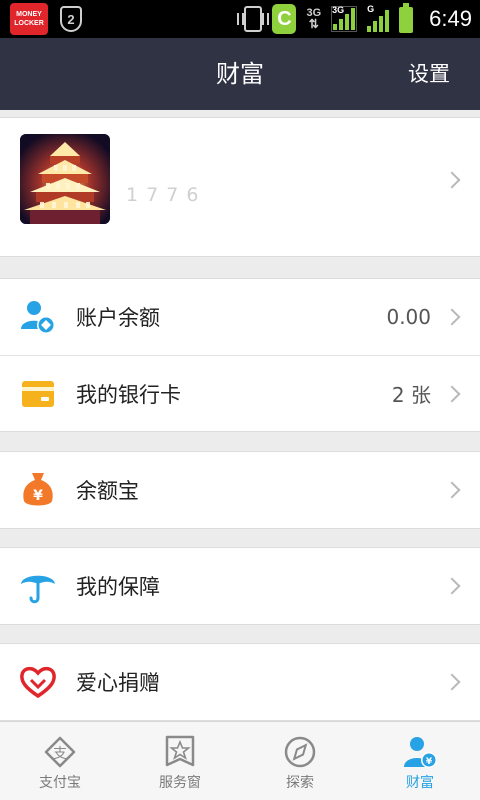  Describe the element at coordinates (429, 74) in the screenshot. I see `settings-button: 设置` at that location.